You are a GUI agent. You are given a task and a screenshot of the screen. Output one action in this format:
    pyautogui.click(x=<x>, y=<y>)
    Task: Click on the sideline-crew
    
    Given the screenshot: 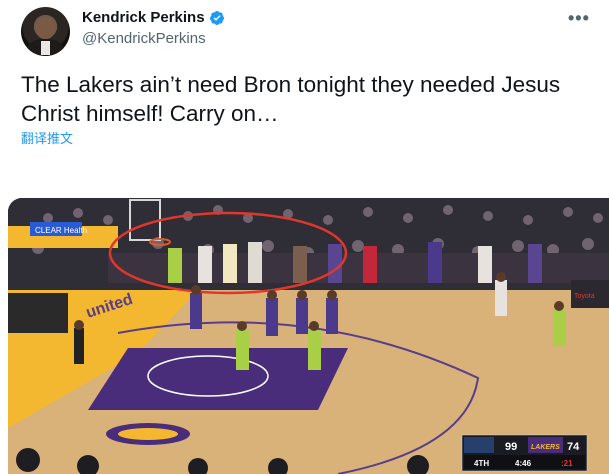 What is the action you would take?
    pyautogui.click(x=38, y=313)
    